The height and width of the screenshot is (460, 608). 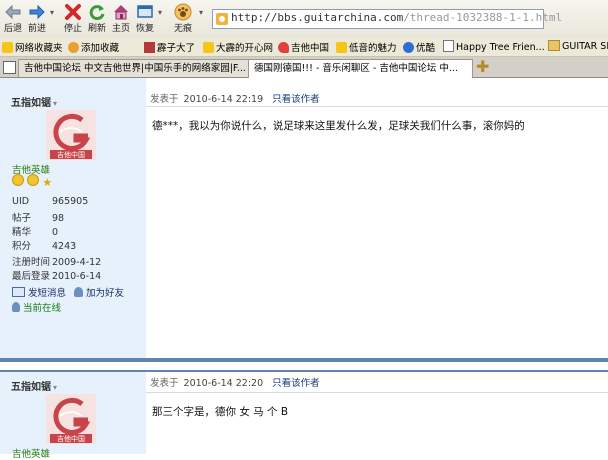 I want to click on stop-button: 停止, so click(x=73, y=20).